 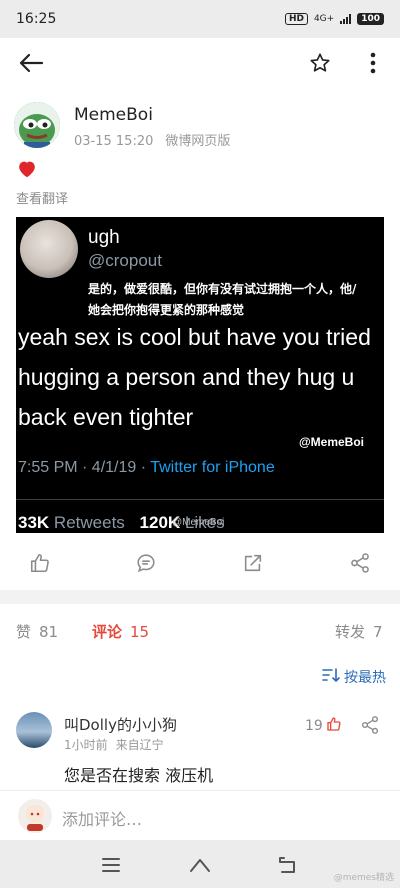 I want to click on comment-location: 来自辽宁, so click(x=139, y=745).